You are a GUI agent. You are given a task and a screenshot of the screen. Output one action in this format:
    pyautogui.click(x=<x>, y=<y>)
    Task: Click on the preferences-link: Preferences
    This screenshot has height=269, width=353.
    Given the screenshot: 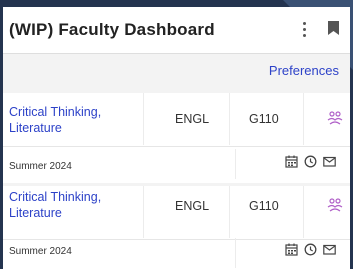 What is the action you would take?
    pyautogui.click(x=304, y=70)
    